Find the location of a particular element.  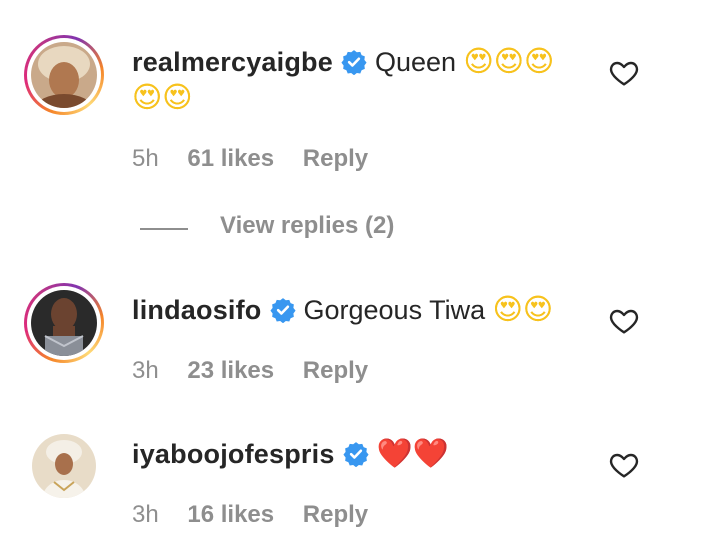

username: lindaosifo is located at coordinates (197, 310).